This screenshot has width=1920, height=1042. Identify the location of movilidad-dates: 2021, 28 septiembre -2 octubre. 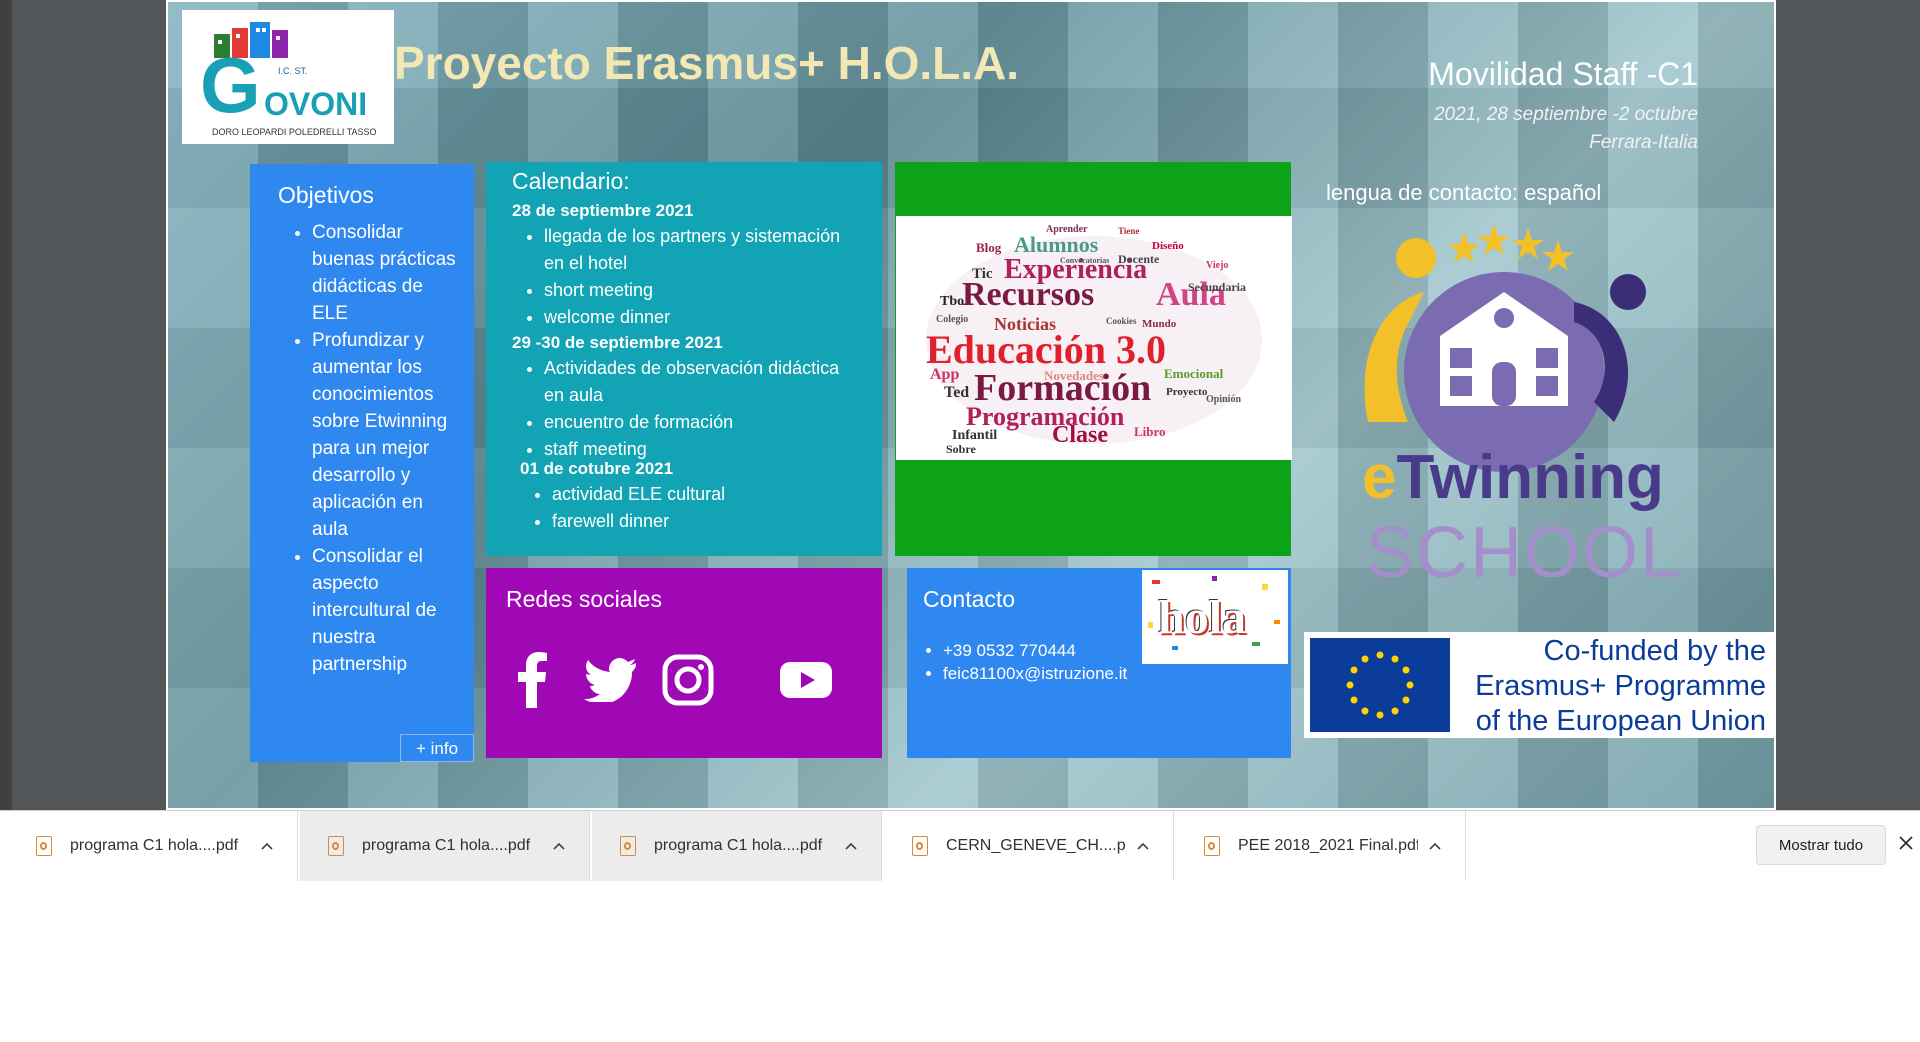
(1565, 114).